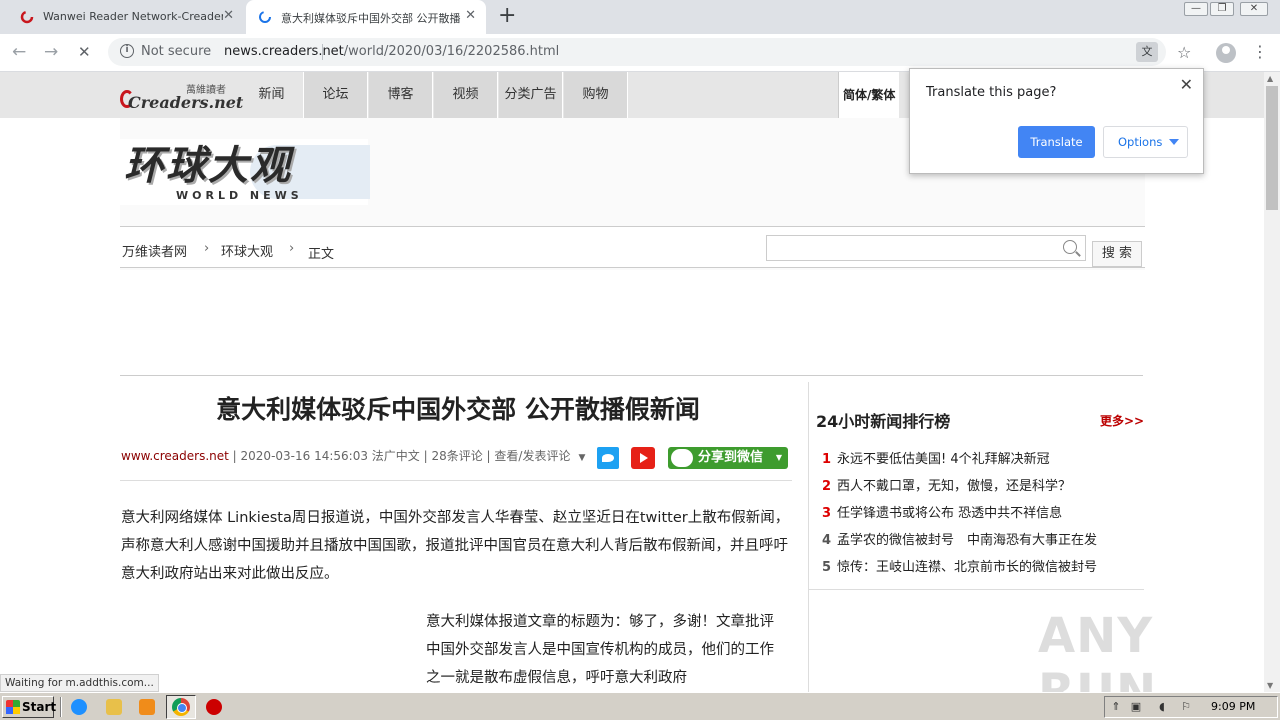 This screenshot has height=720, width=1280. What do you see at coordinates (608, 458) in the screenshot?
I see `twitter-share-icon` at bounding box center [608, 458].